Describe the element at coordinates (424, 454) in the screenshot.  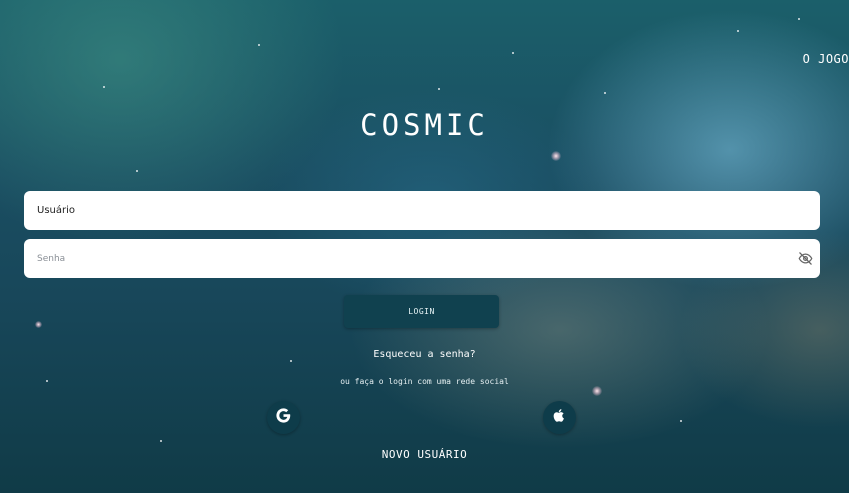
I see `new-user-link: NOVO USUÁRIO` at that location.